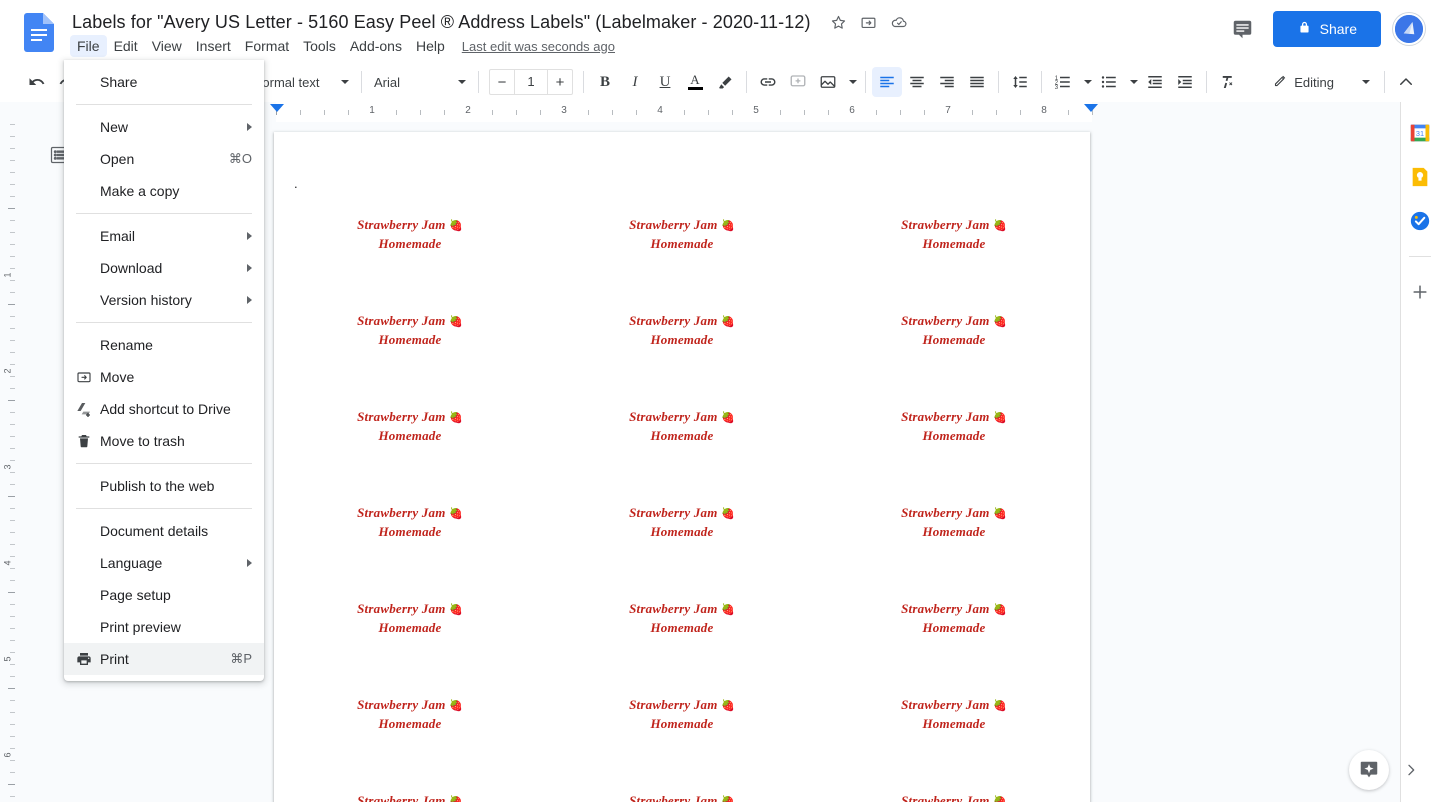  What do you see at coordinates (164, 127) in the screenshot?
I see `file-menu-item-new: New` at bounding box center [164, 127].